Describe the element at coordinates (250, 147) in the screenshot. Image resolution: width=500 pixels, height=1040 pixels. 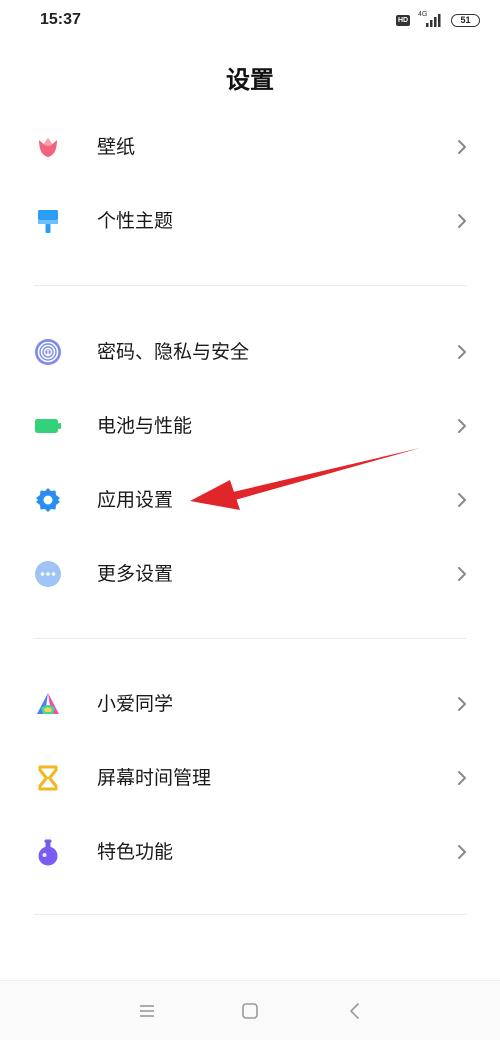
I see `settings-item-wallpaper: 壁纸` at that location.